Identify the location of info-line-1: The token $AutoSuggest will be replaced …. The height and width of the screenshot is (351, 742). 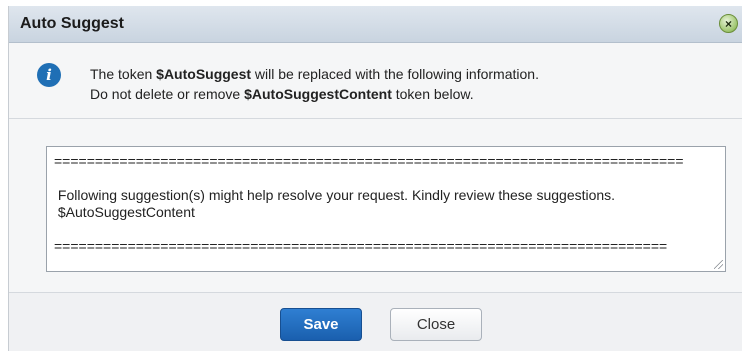
(314, 74).